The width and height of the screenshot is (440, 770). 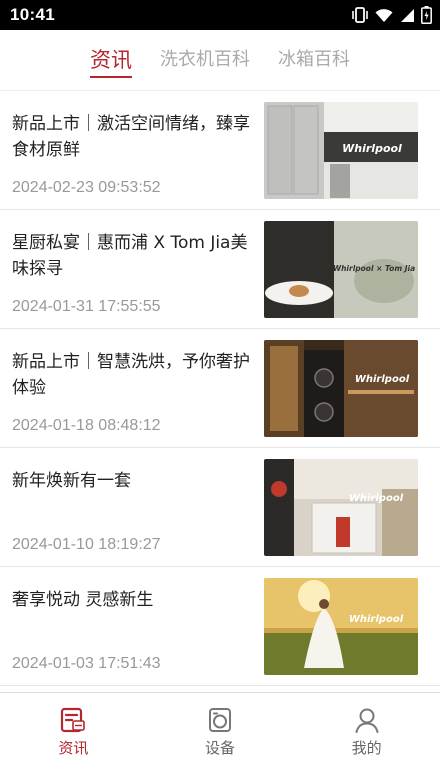 What do you see at coordinates (360, 15) in the screenshot?
I see `vibrate-icon` at bounding box center [360, 15].